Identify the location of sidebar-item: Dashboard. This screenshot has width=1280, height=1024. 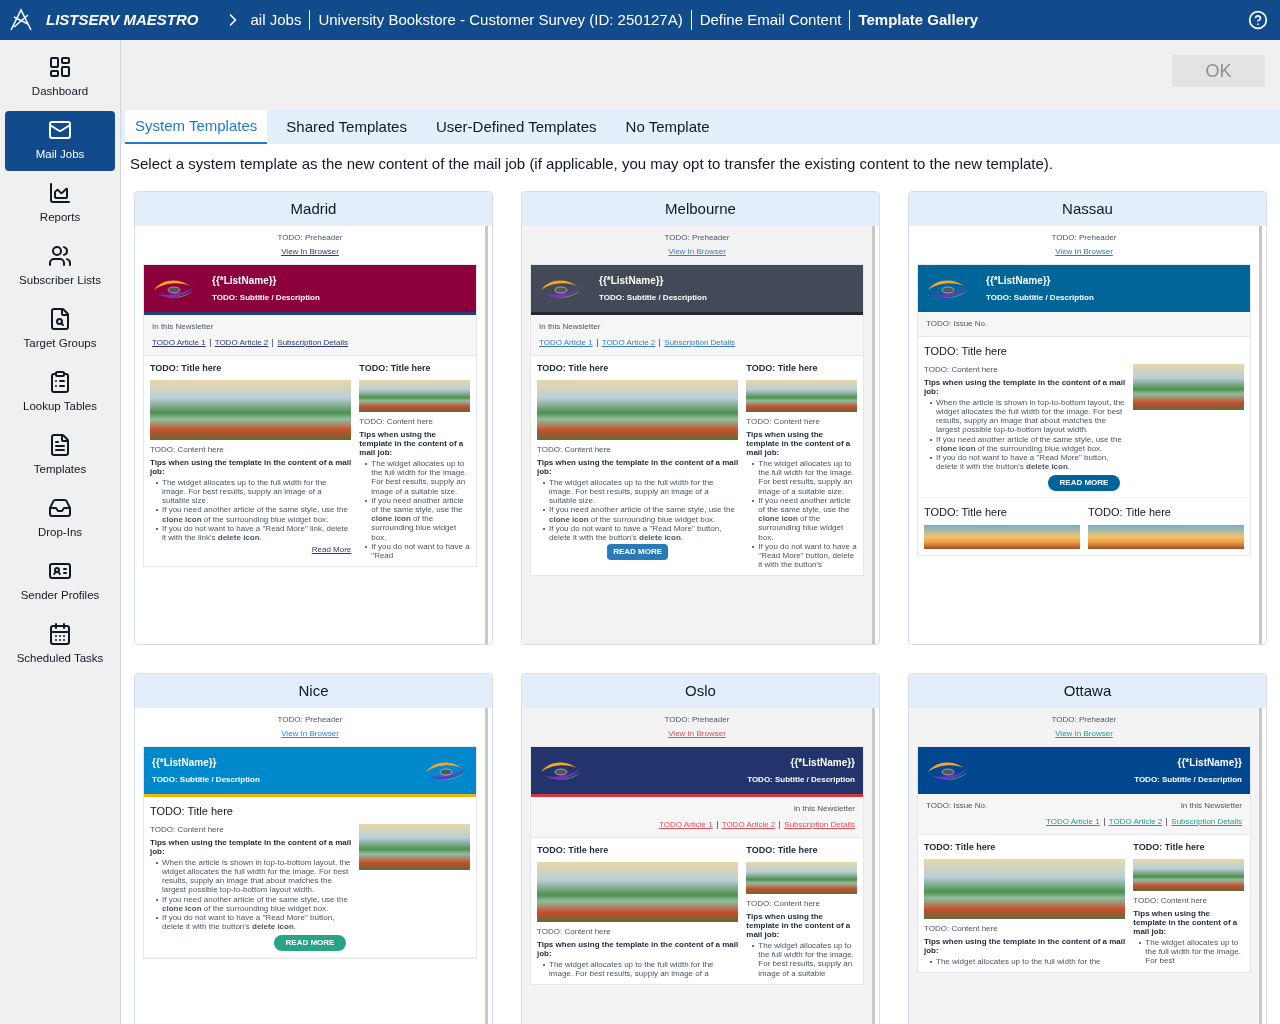
(60, 78).